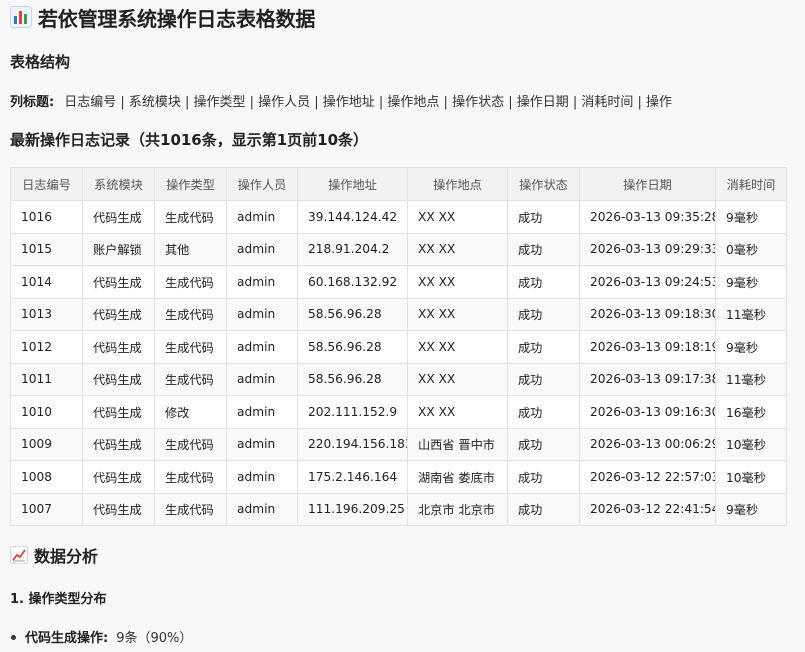  Describe the element at coordinates (751, 184) in the screenshot. I see `column-header: 消耗时间` at that location.